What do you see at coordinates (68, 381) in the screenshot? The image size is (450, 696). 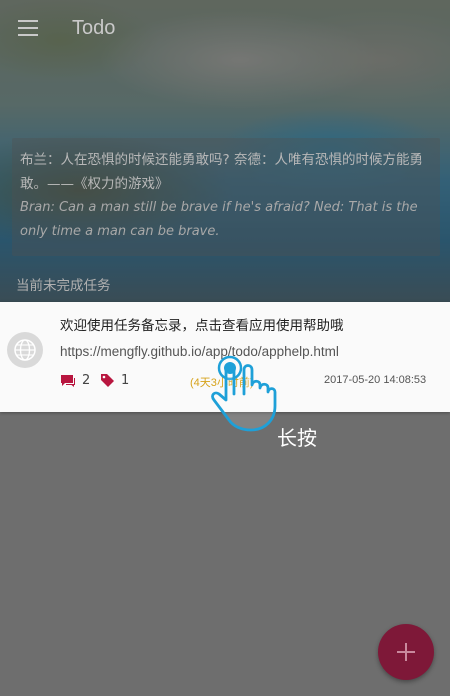 I see `comment-icon` at bounding box center [68, 381].